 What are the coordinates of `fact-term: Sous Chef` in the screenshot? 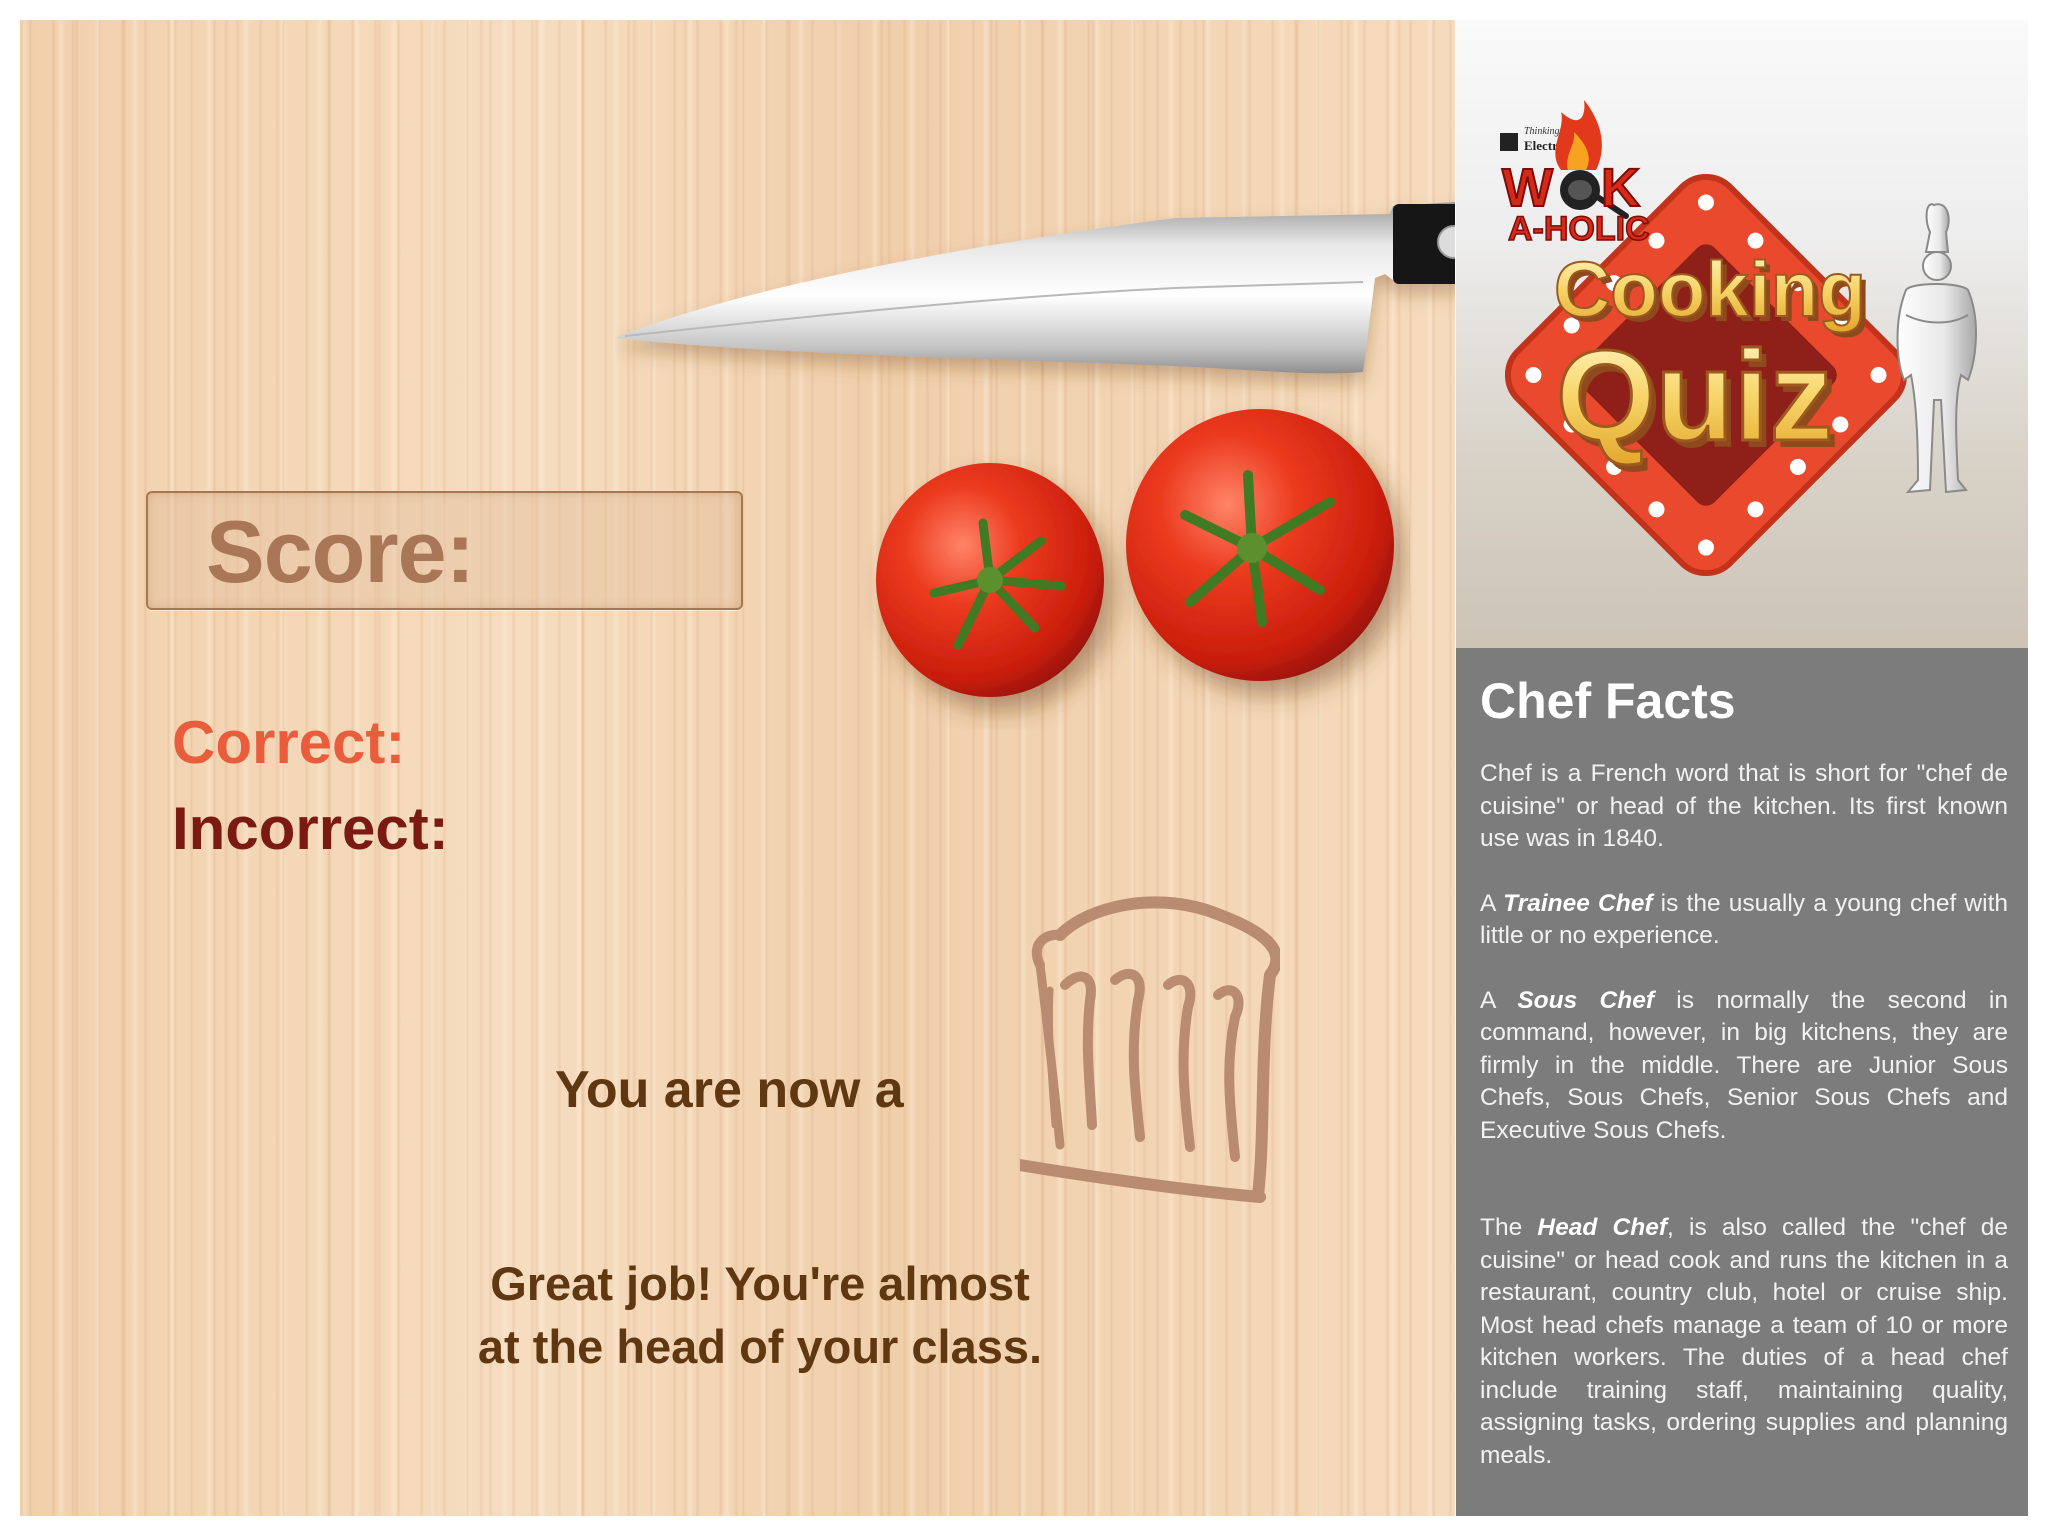 It's located at (1585, 1000).